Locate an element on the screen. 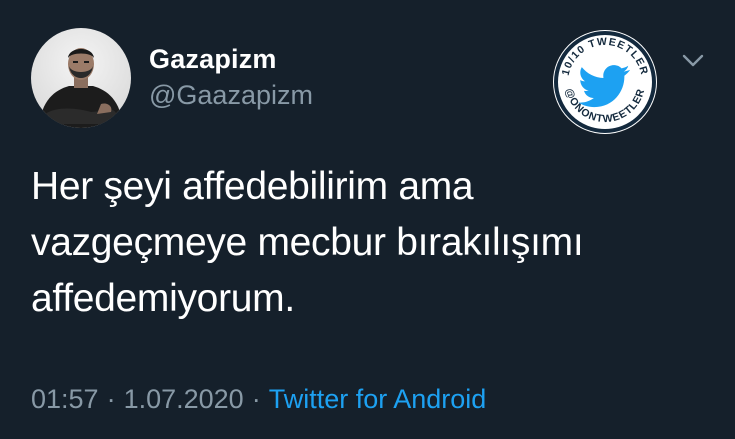  avatar is located at coordinates (81, 78).